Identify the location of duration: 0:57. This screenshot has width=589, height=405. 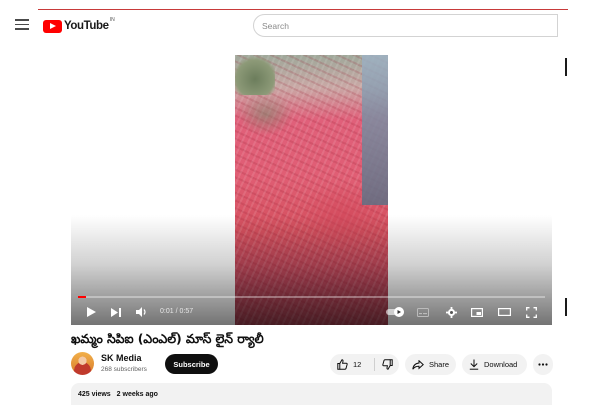
(186, 311).